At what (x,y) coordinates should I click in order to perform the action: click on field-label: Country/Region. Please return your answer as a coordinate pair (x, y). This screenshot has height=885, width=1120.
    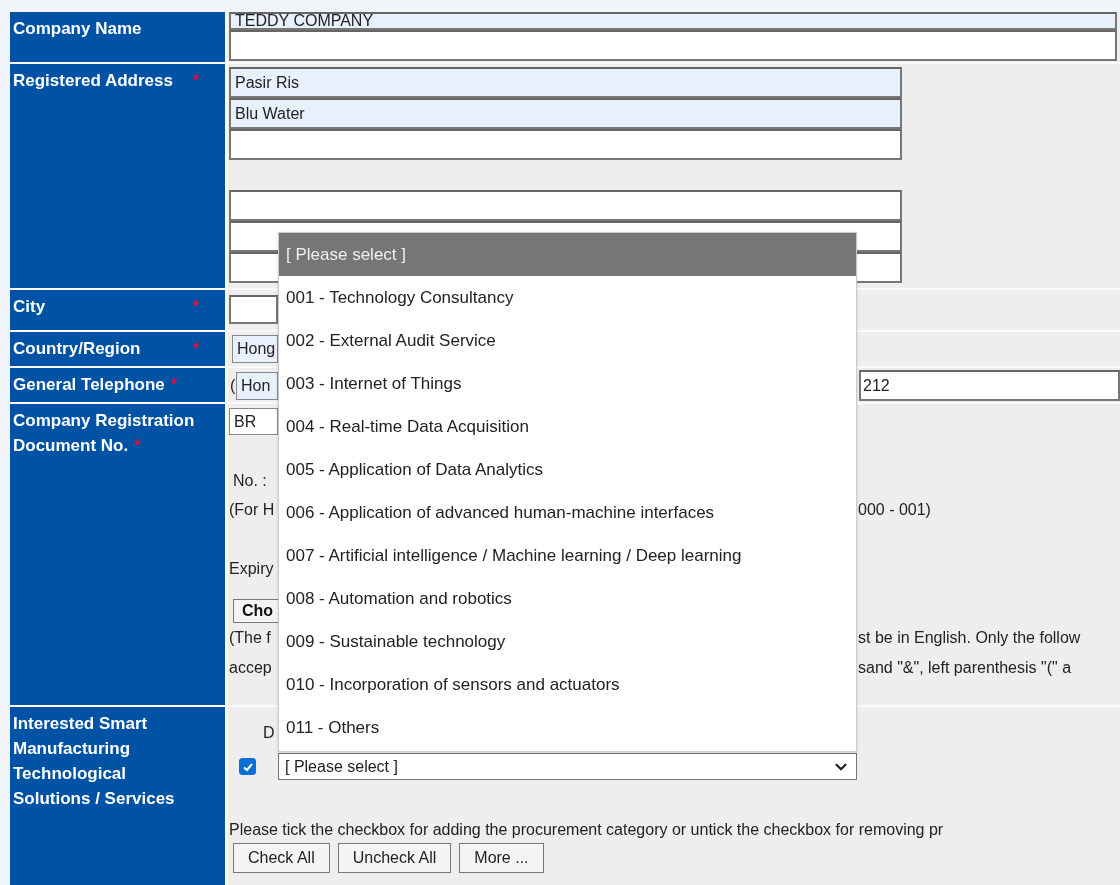
    Looking at the image, I should click on (77, 349).